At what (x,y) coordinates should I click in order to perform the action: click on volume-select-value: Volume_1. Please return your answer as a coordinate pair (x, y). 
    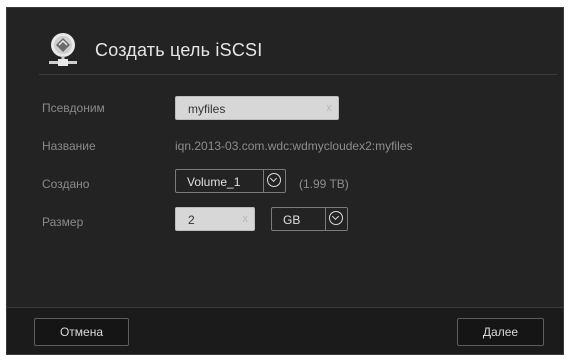
    Looking at the image, I should click on (214, 182).